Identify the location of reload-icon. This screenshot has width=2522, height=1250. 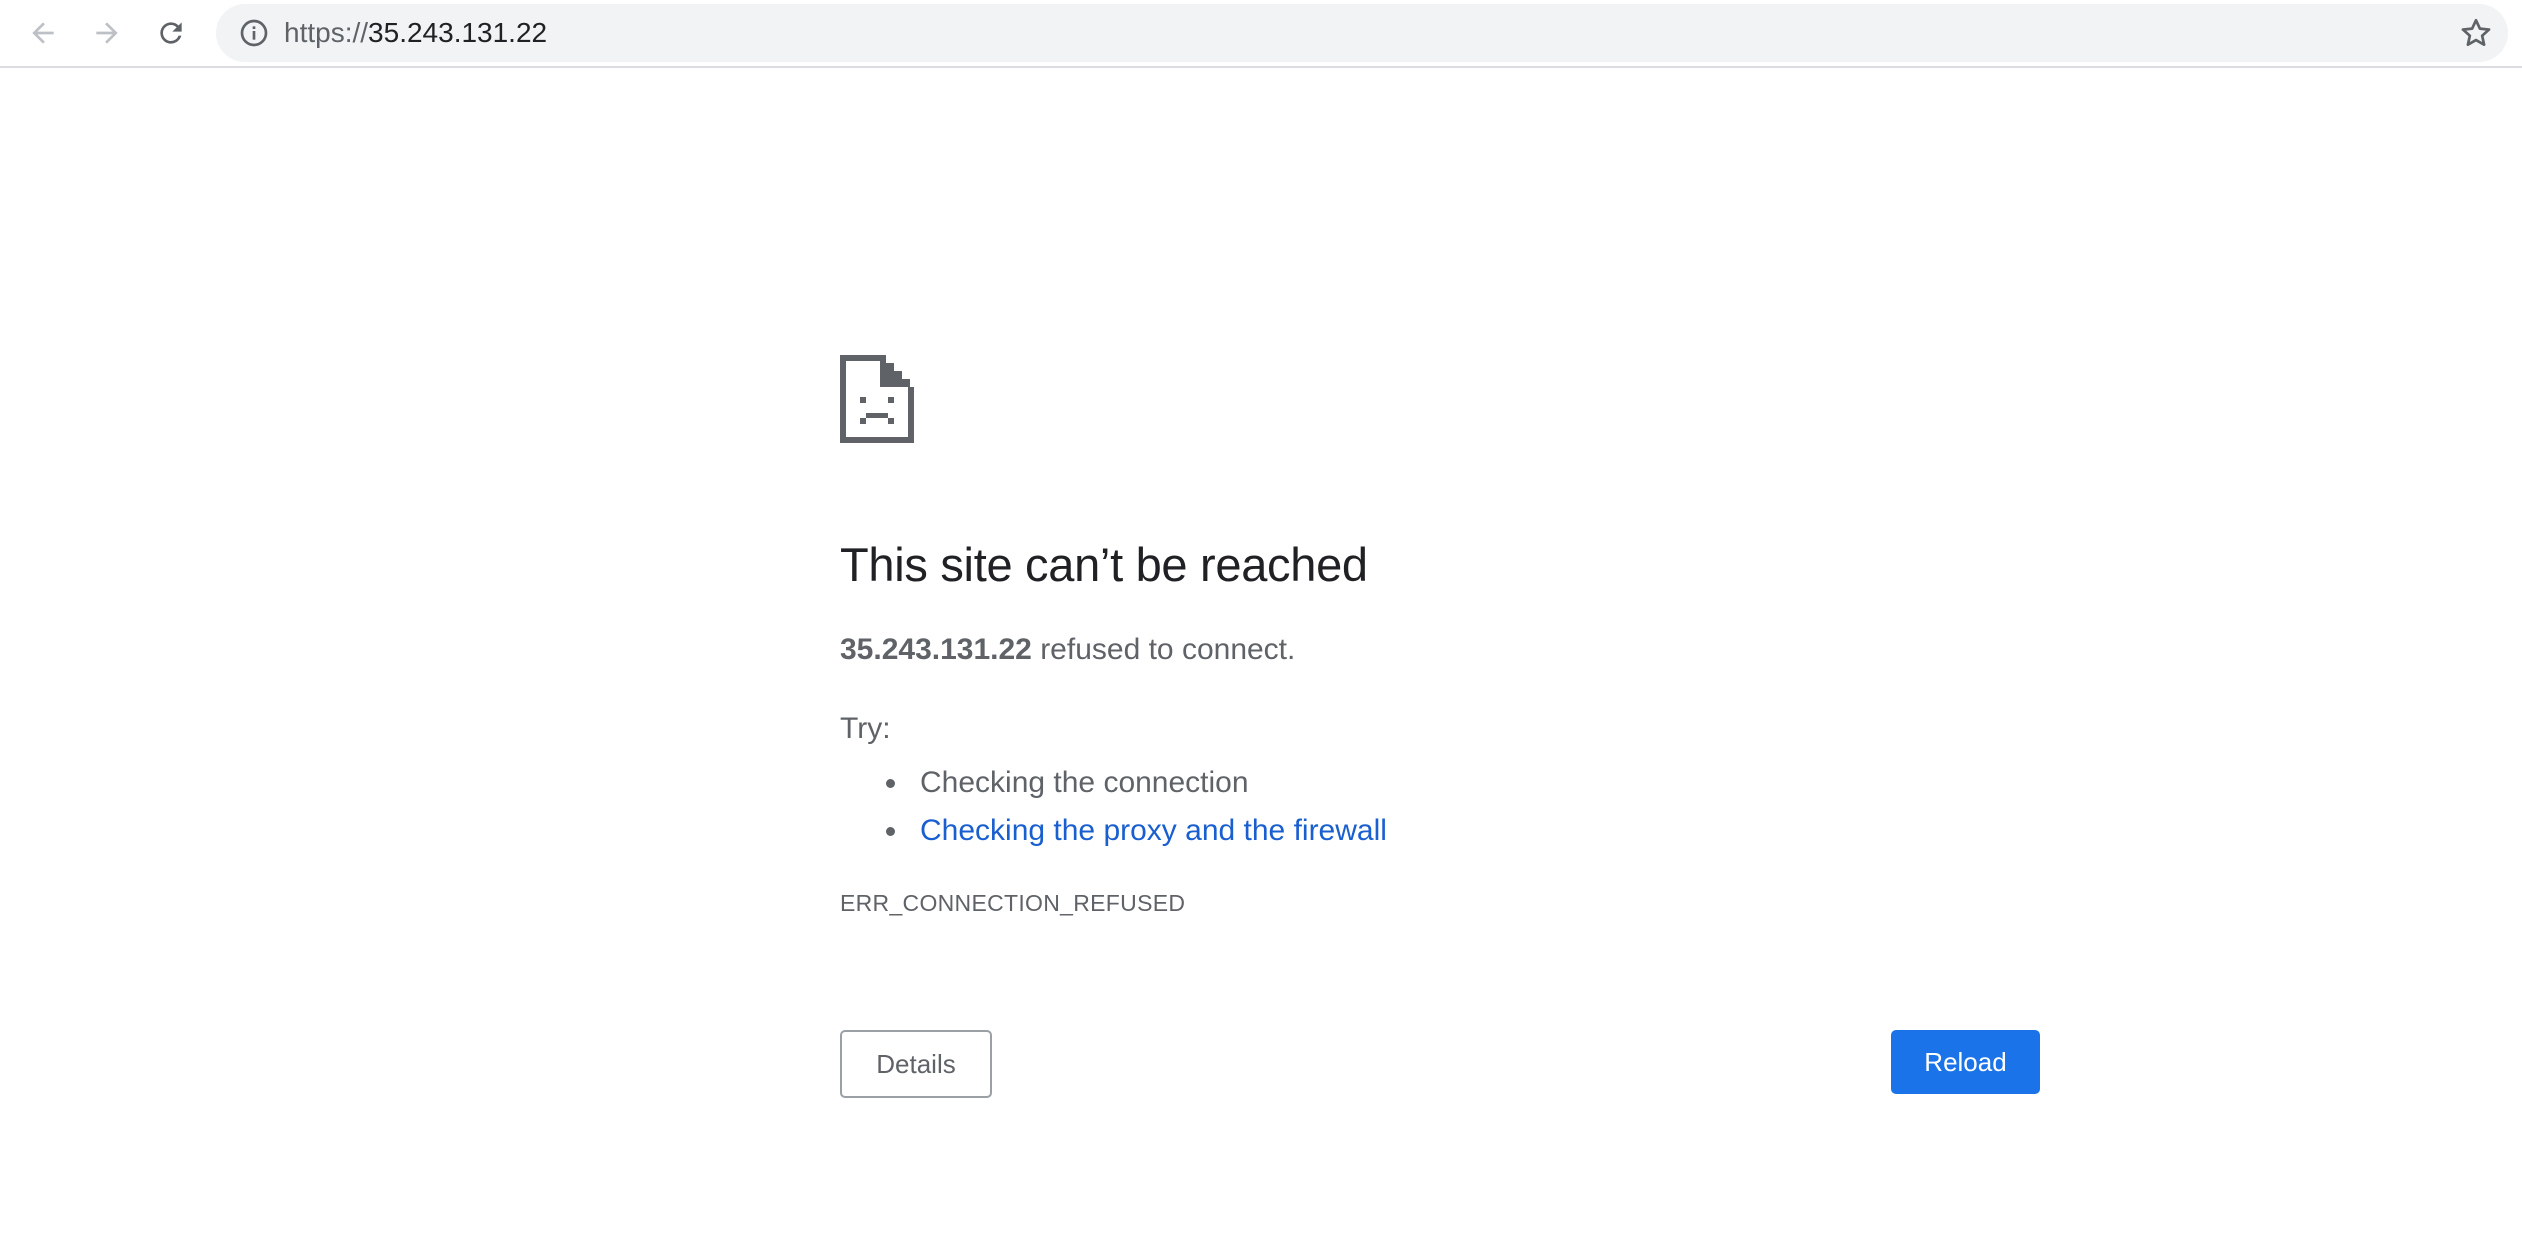
(171, 33).